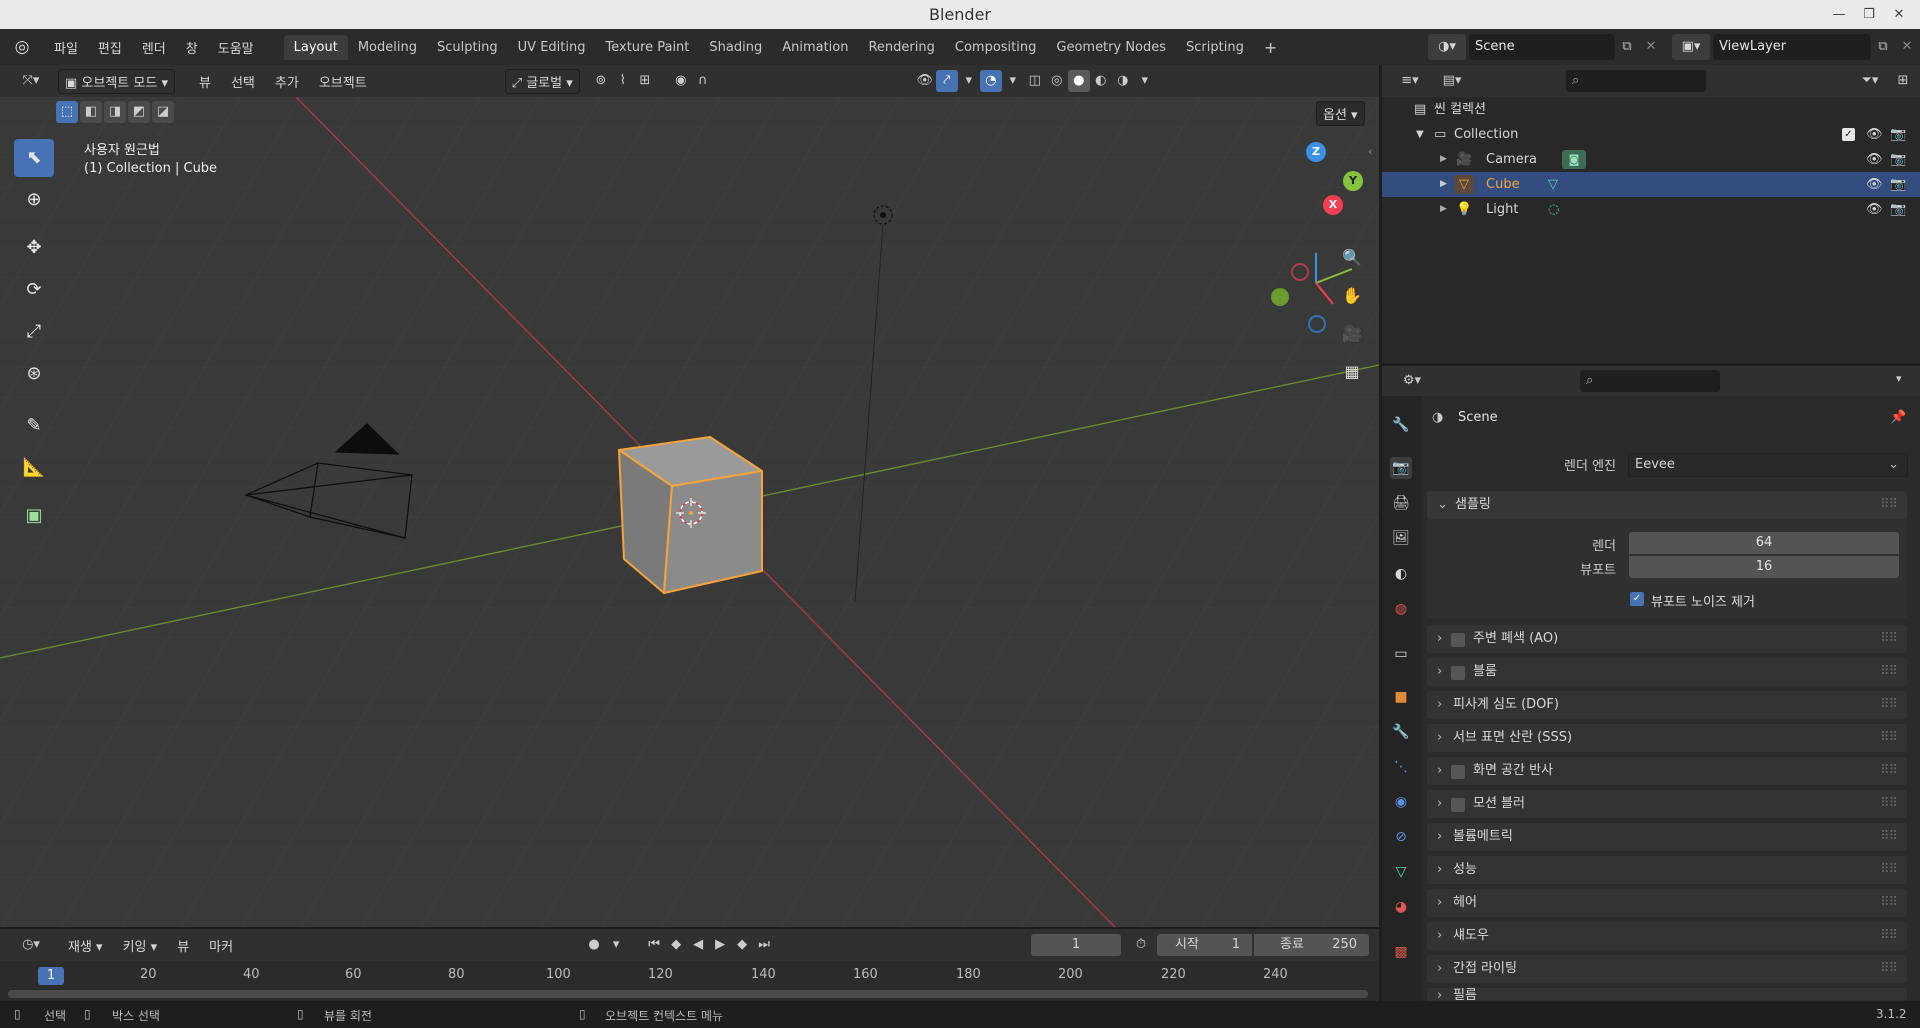  What do you see at coordinates (1452, 81) in the screenshot?
I see `display-mode-icon: ▤▾` at bounding box center [1452, 81].